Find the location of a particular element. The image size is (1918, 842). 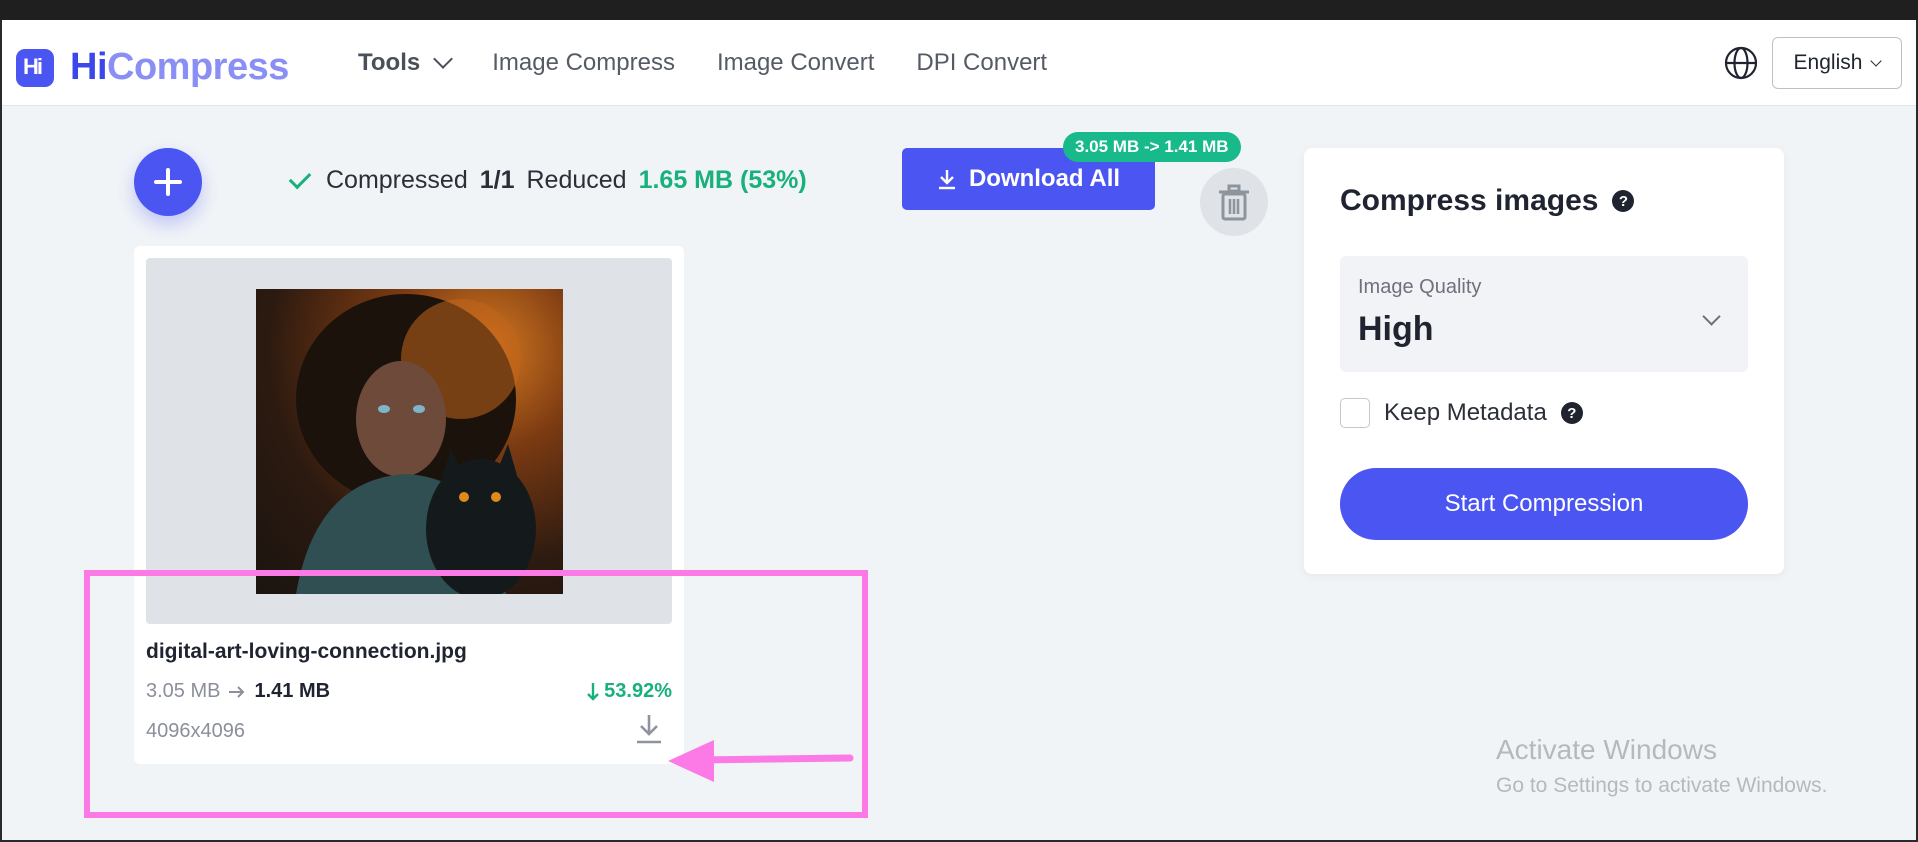

logo-icon: Hi is located at coordinates (35, 67).